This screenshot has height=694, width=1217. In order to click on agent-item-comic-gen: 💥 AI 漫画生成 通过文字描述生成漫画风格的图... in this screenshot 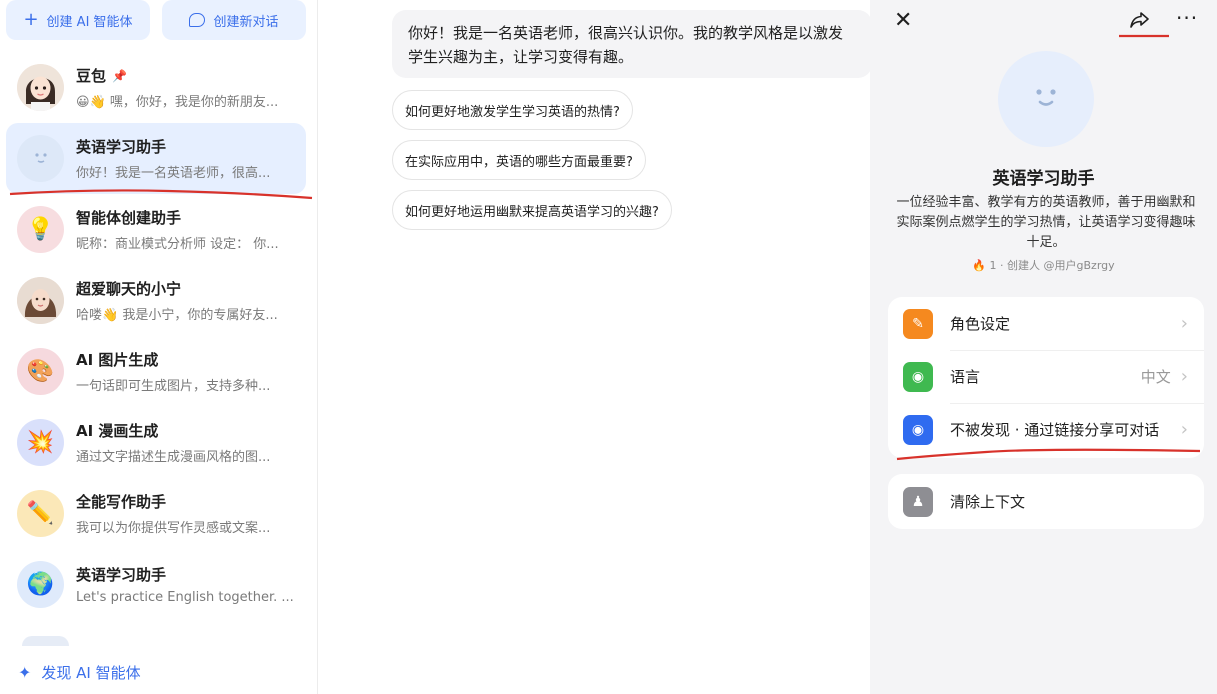, I will do `click(156, 442)`.